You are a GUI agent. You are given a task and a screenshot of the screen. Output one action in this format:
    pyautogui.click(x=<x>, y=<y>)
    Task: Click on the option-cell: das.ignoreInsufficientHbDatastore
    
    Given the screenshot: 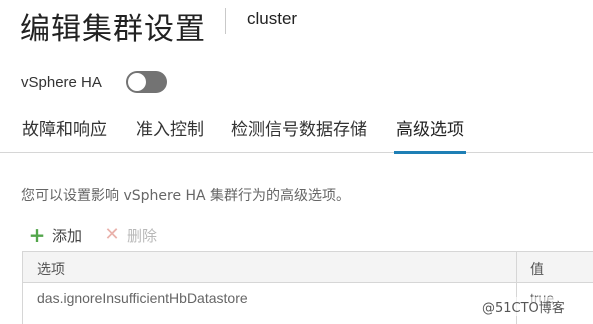 What is the action you would take?
    pyautogui.click(x=142, y=298)
    